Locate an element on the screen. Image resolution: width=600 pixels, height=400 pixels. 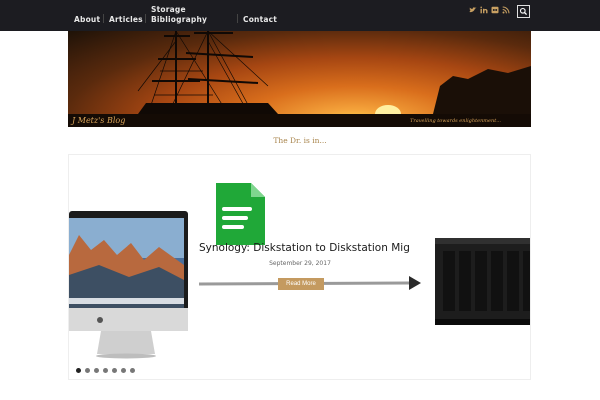
document-icon is located at coordinates (240, 214).